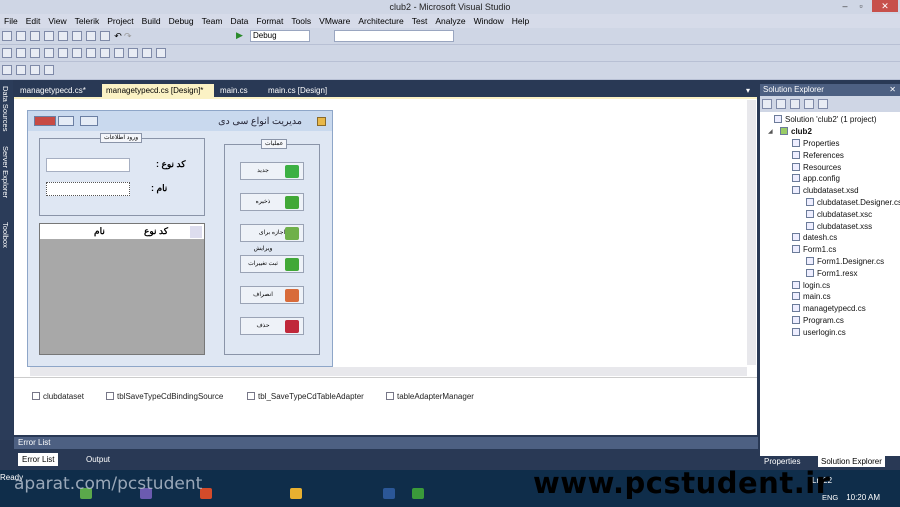 The height and width of the screenshot is (507, 900). I want to click on maximize-button: ▫, so click(861, 6).